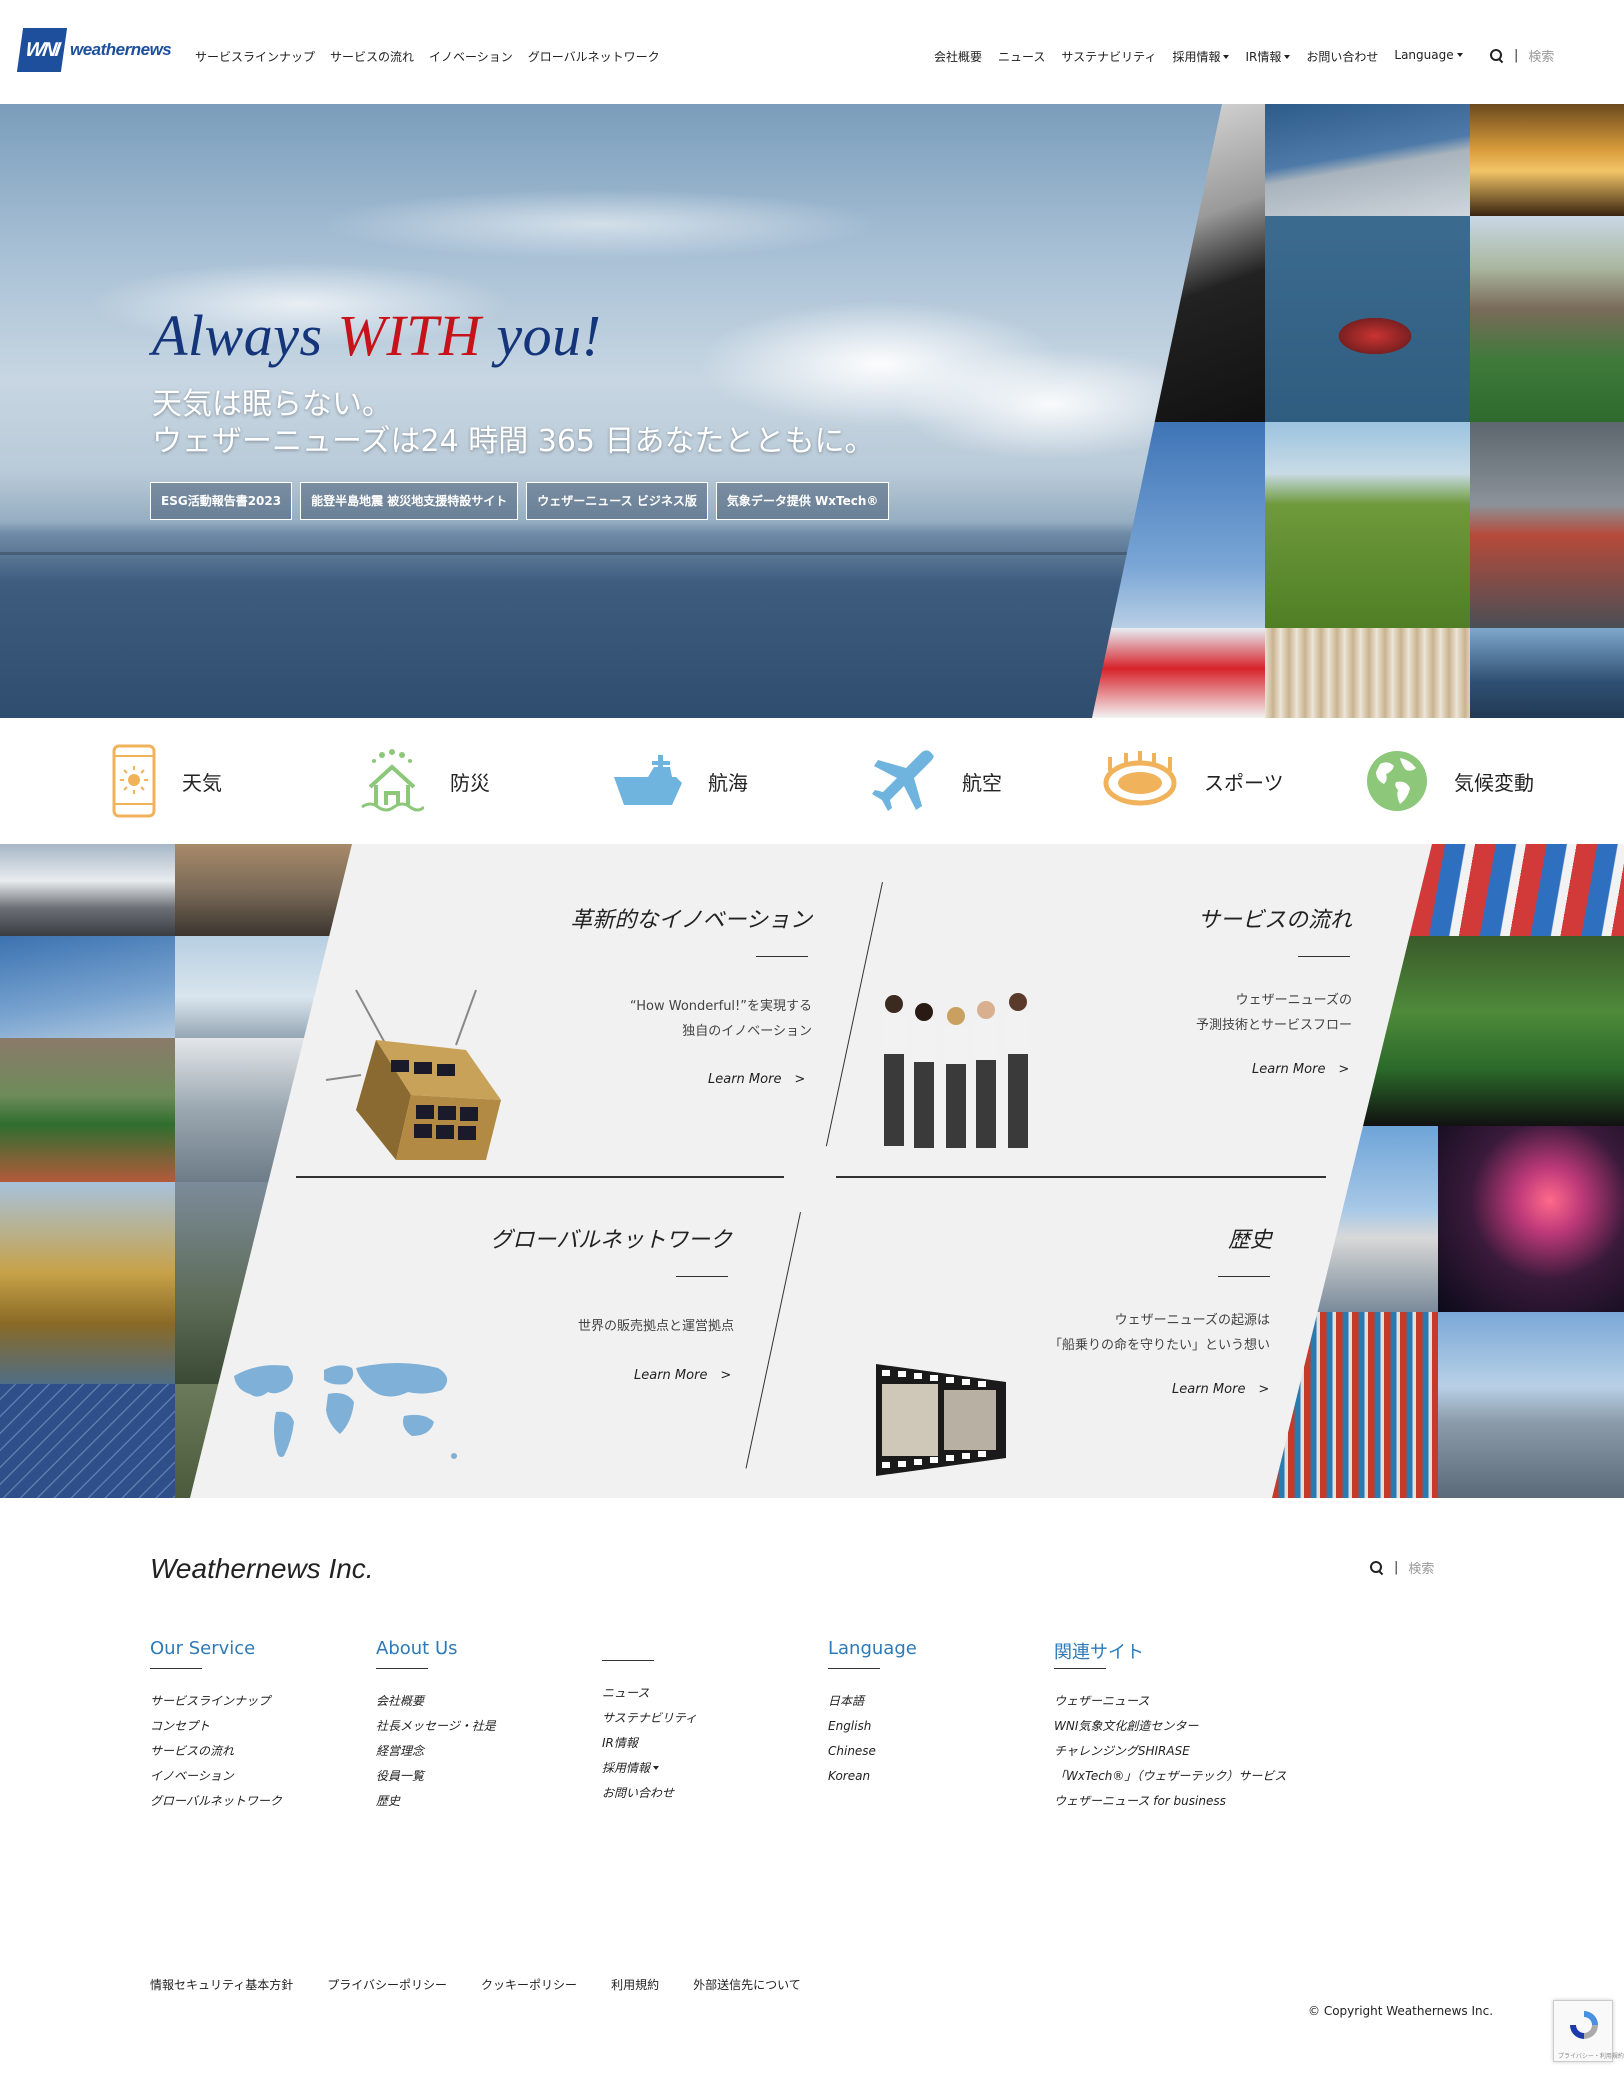  I want to click on footer-heading-our-service: Our Service, so click(216, 1653).